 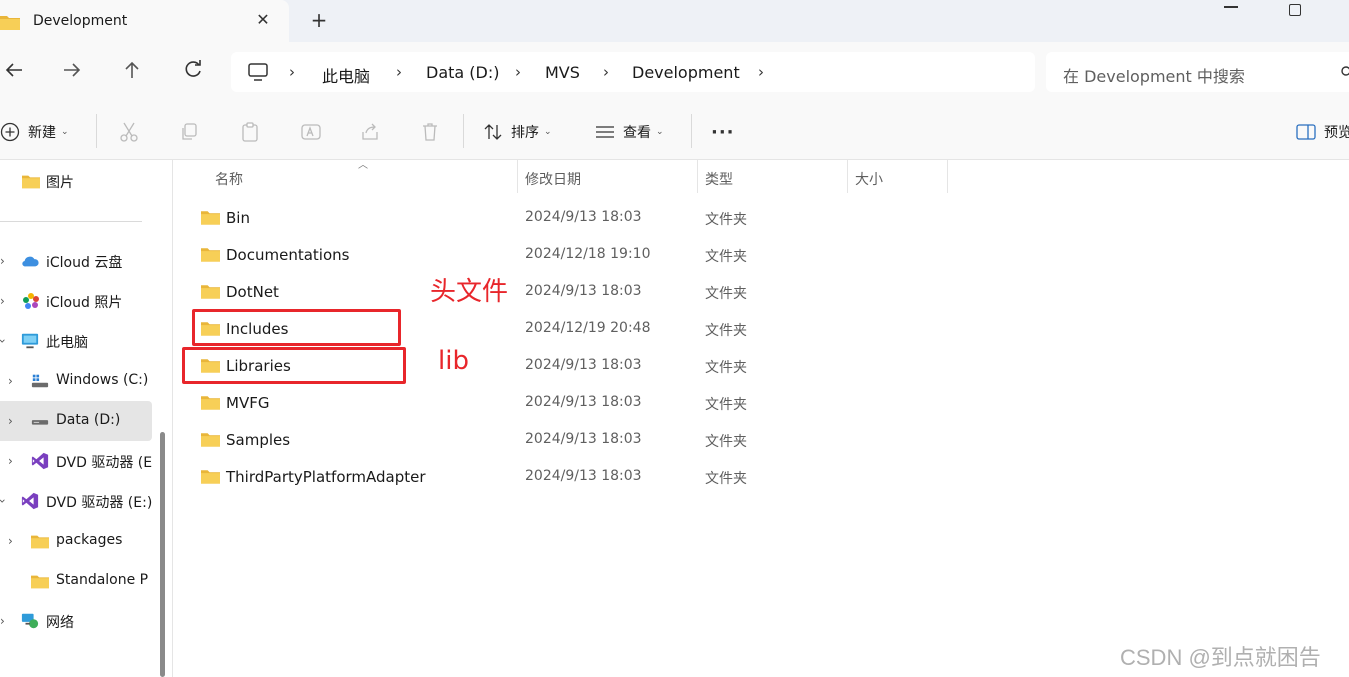 What do you see at coordinates (553, 179) in the screenshot?
I see `column-header-modified: 修改日期` at bounding box center [553, 179].